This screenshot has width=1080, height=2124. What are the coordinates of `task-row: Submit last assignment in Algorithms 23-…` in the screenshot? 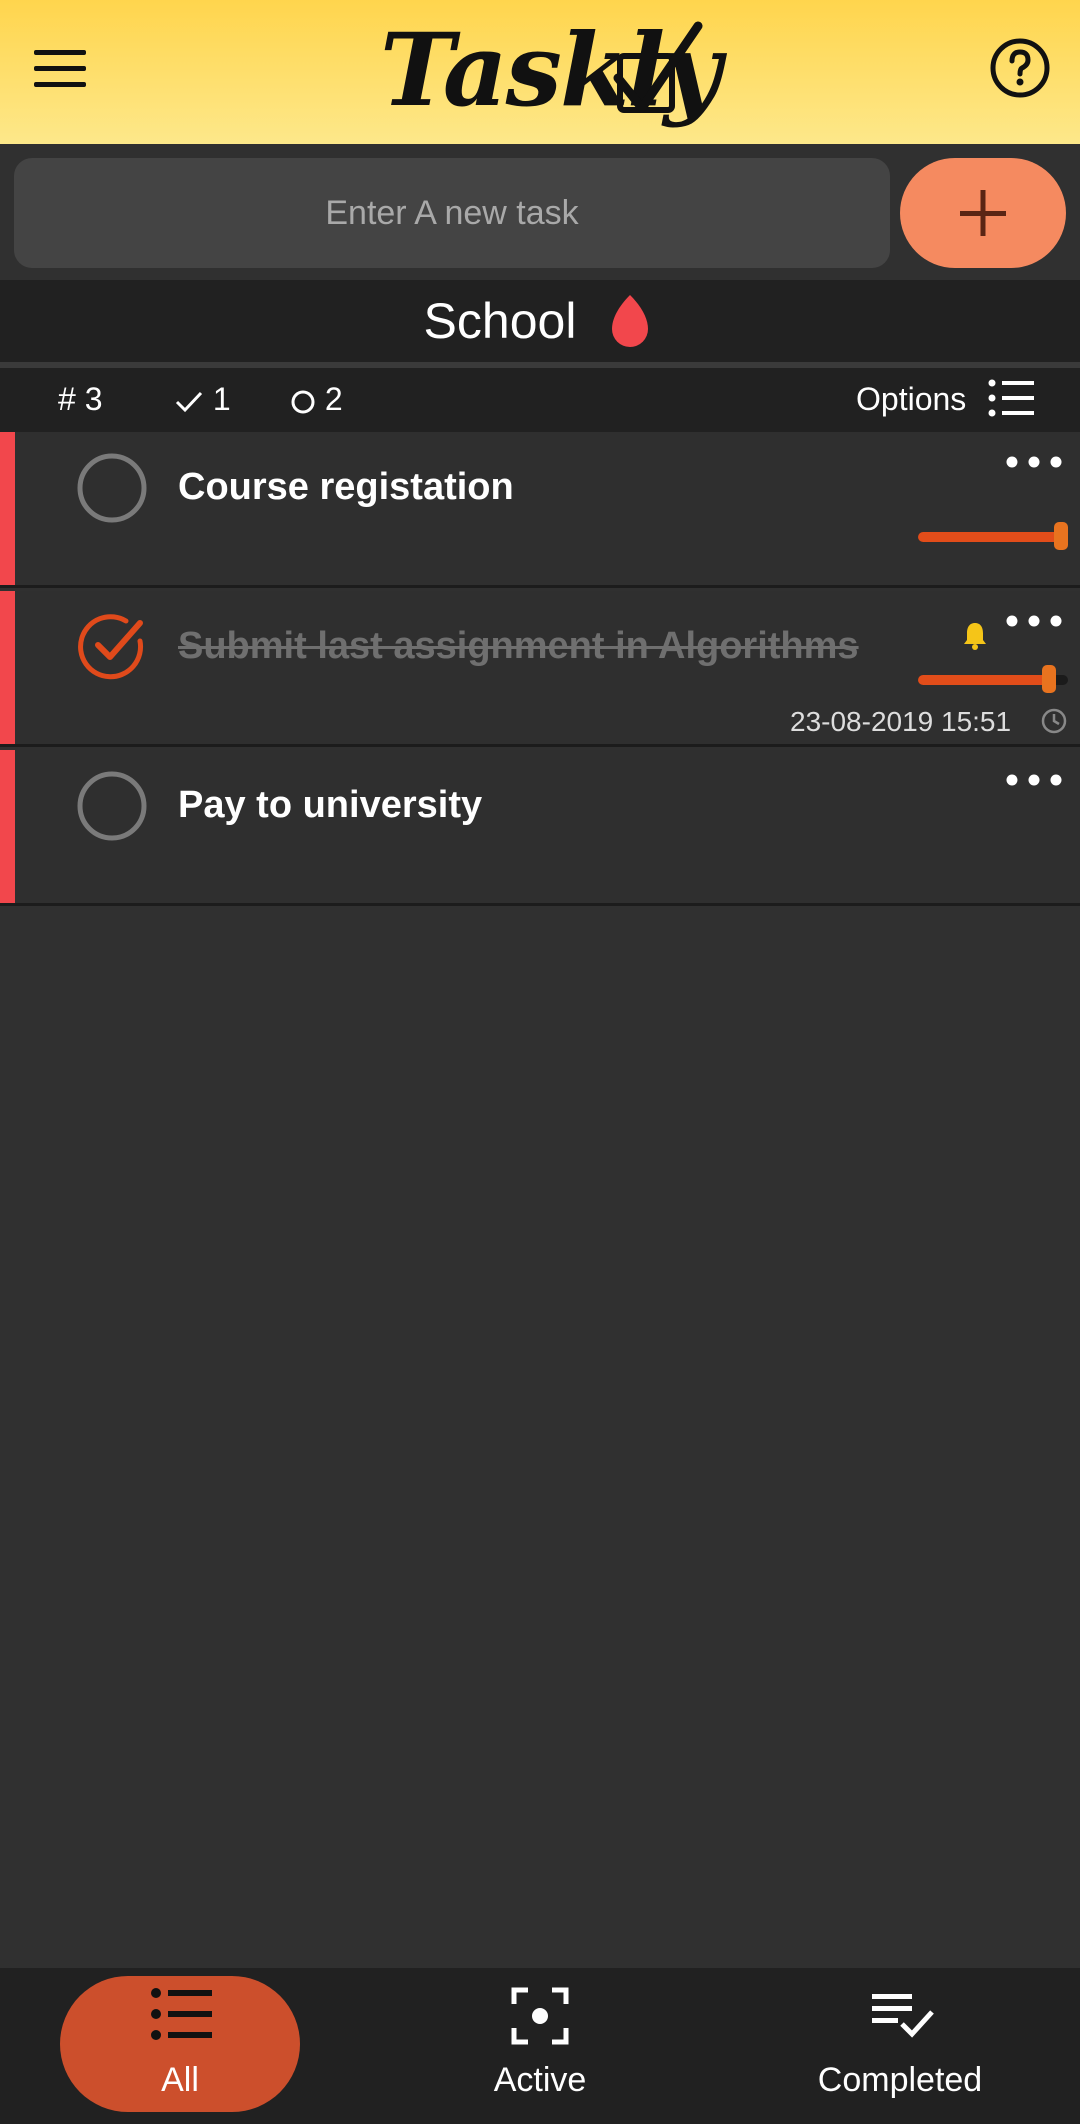 It's located at (540, 669).